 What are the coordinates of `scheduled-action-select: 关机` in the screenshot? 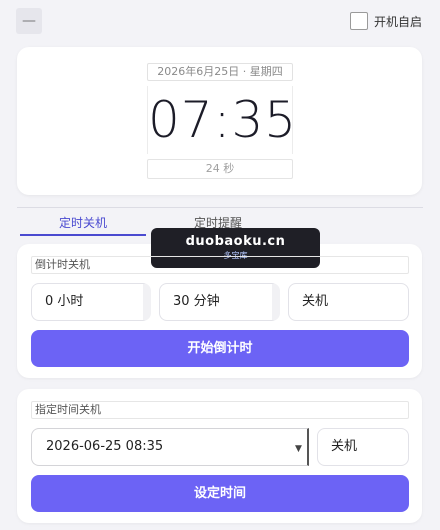 It's located at (363, 447).